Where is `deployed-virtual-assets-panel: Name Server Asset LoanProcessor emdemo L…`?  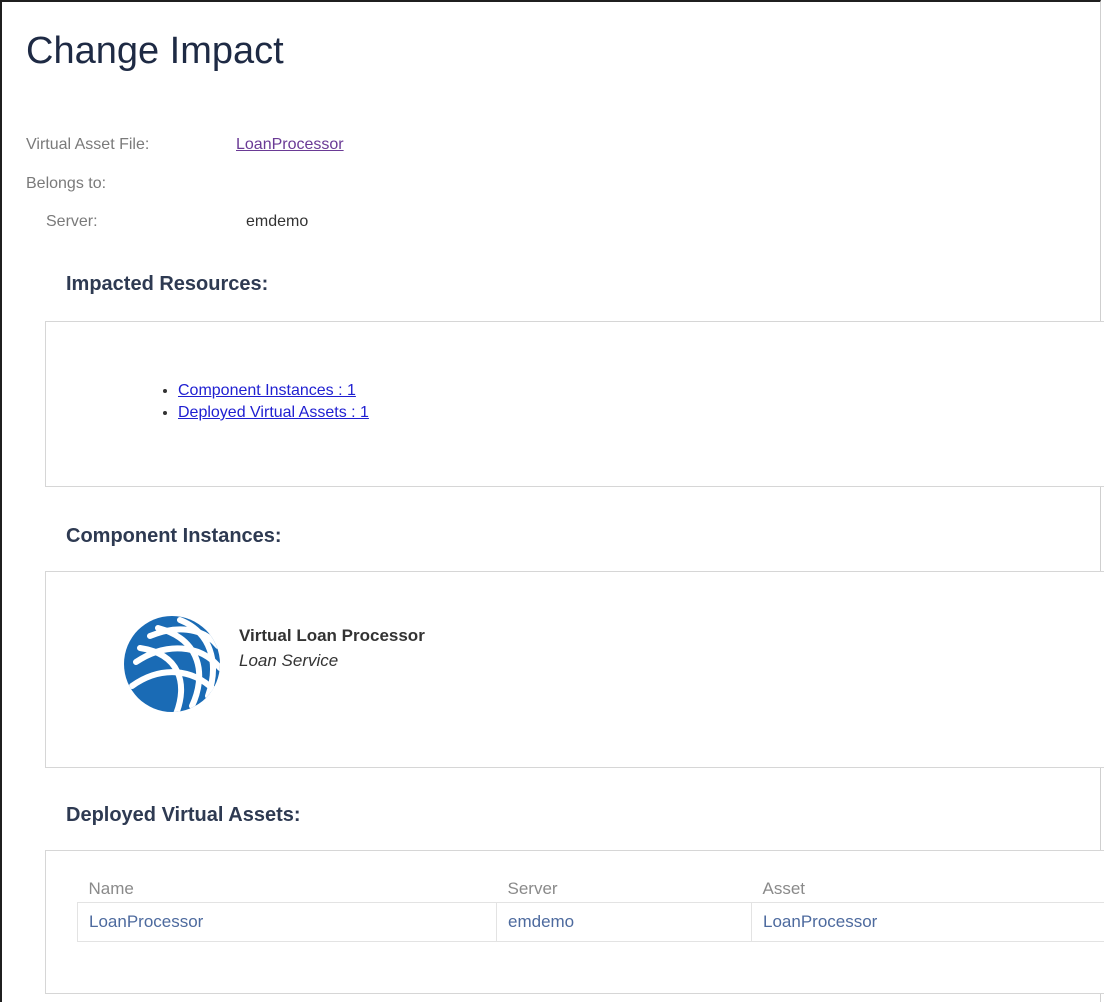
deployed-virtual-assets-panel: Name Server Asset LoanProcessor emdemo L… is located at coordinates (574, 922).